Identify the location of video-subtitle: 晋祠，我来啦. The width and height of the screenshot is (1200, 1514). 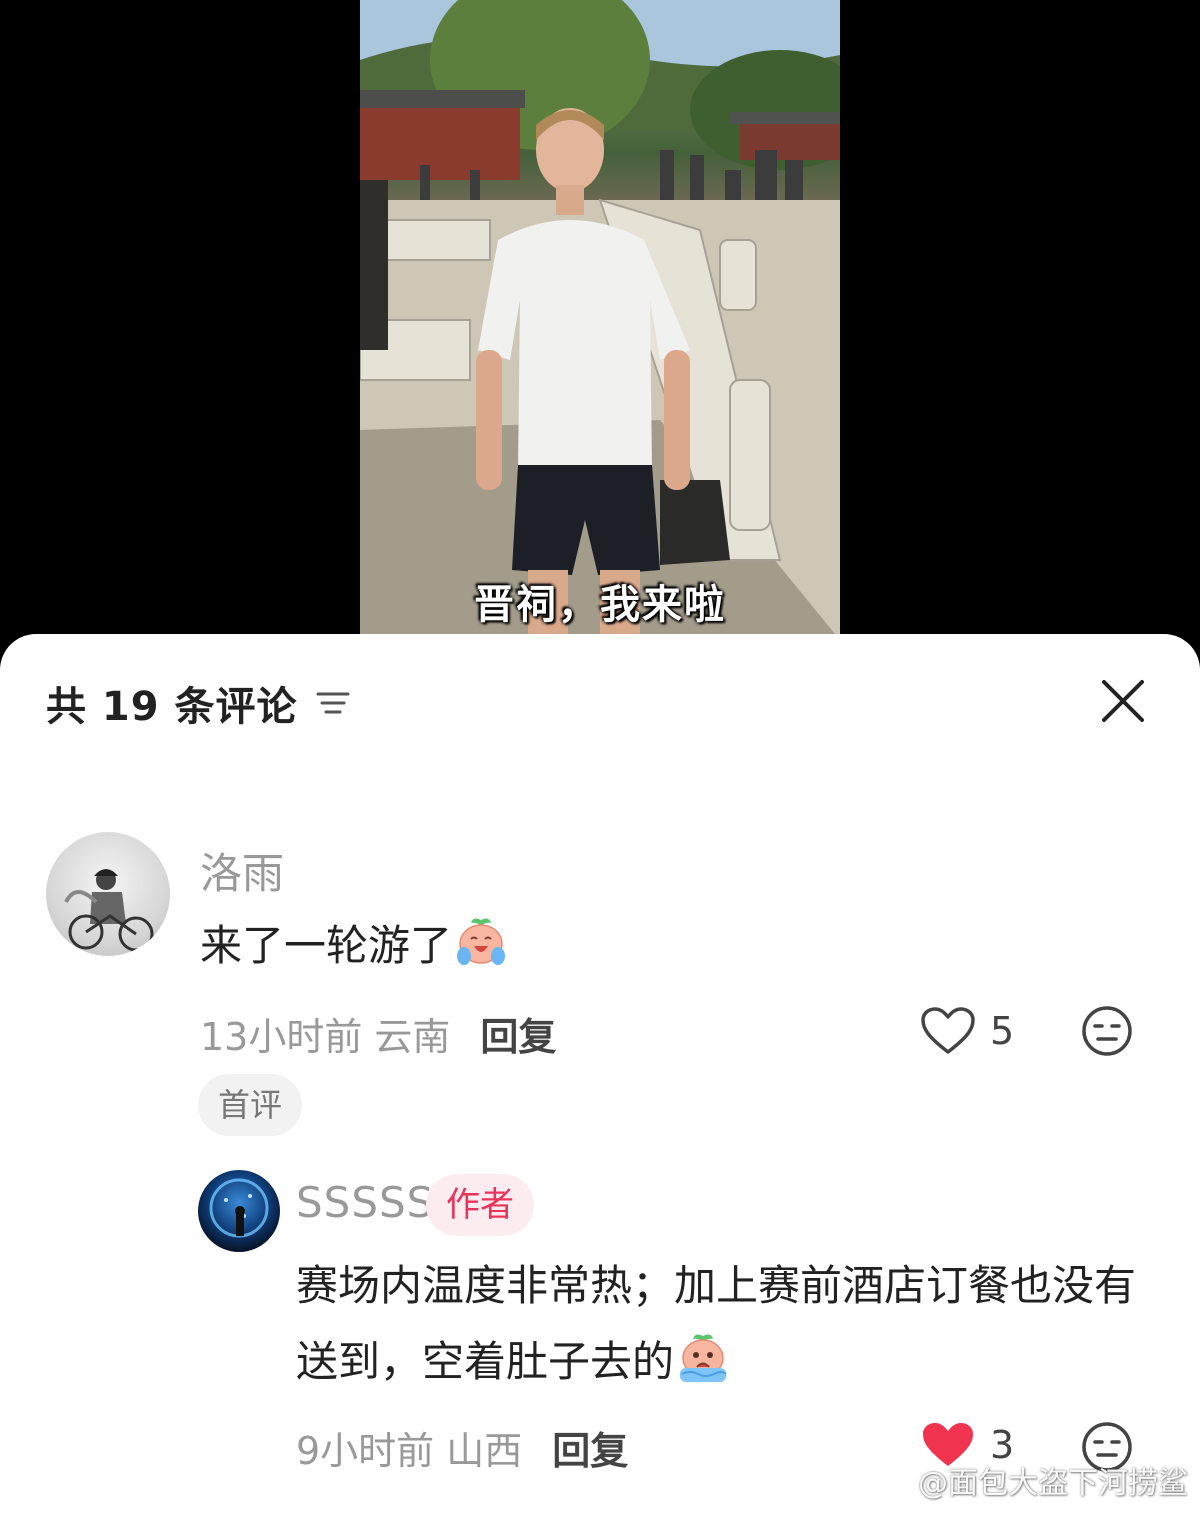
(600, 605).